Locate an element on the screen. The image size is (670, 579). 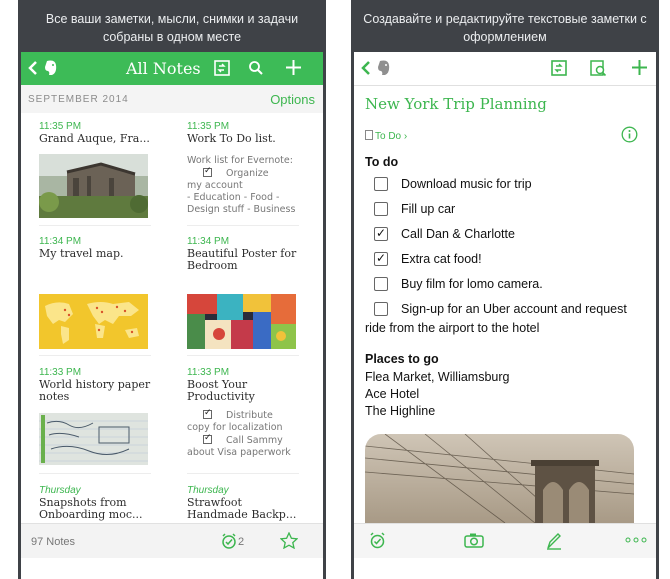
bridge-photo is located at coordinates (499, 478).